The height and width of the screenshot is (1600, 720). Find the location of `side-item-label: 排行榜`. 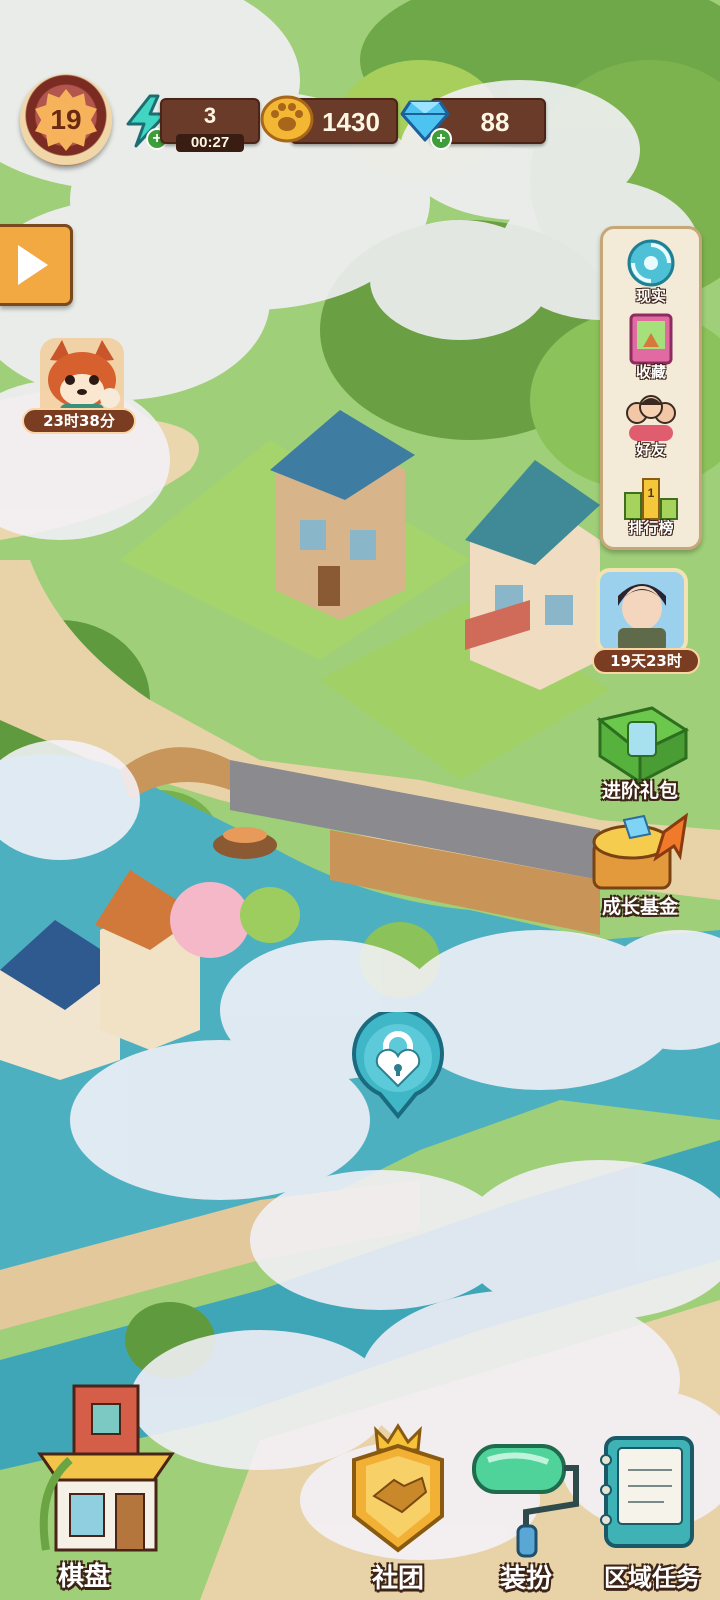

side-item-label: 排行榜 is located at coordinates (651, 528).